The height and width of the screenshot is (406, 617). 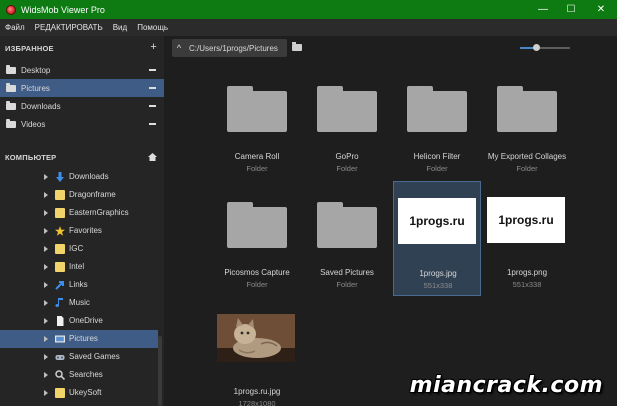 I want to click on menu-bar: Файл РЕДАКТИРОВАТЬ Вид Помощь, so click(x=308, y=27).